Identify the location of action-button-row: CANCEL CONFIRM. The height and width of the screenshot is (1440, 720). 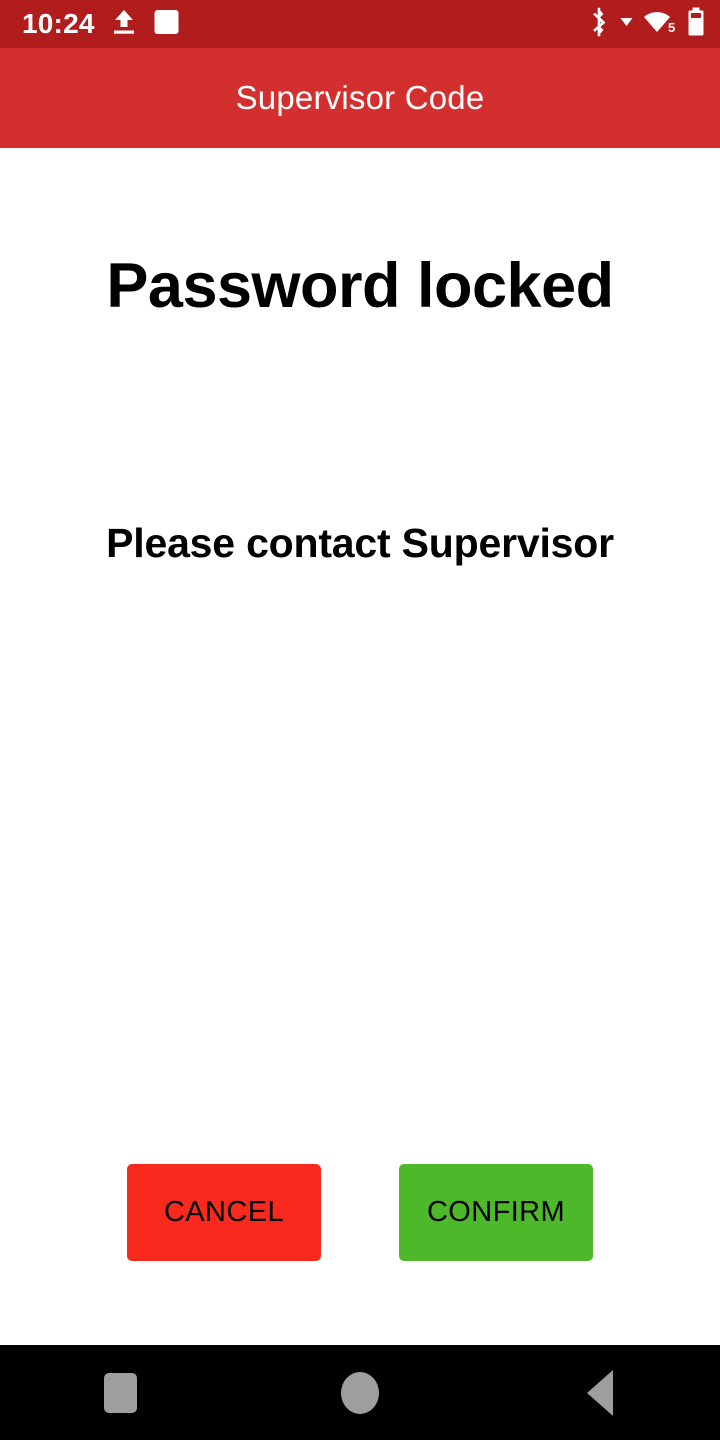
(360, 1212).